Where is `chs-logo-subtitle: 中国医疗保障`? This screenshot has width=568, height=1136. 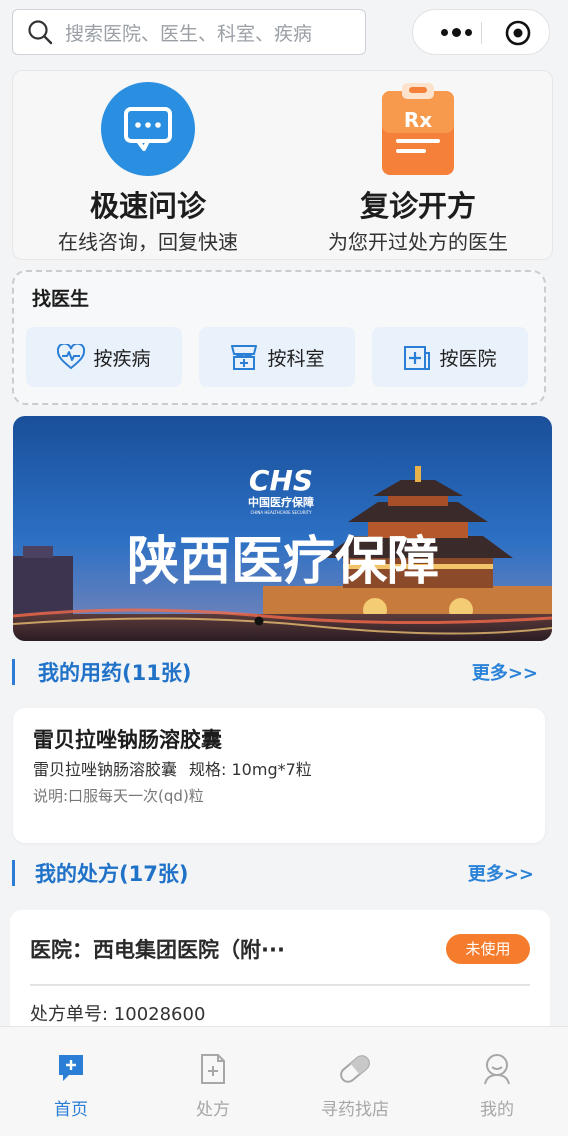
chs-logo-subtitle: 中国医疗保障 is located at coordinates (281, 502).